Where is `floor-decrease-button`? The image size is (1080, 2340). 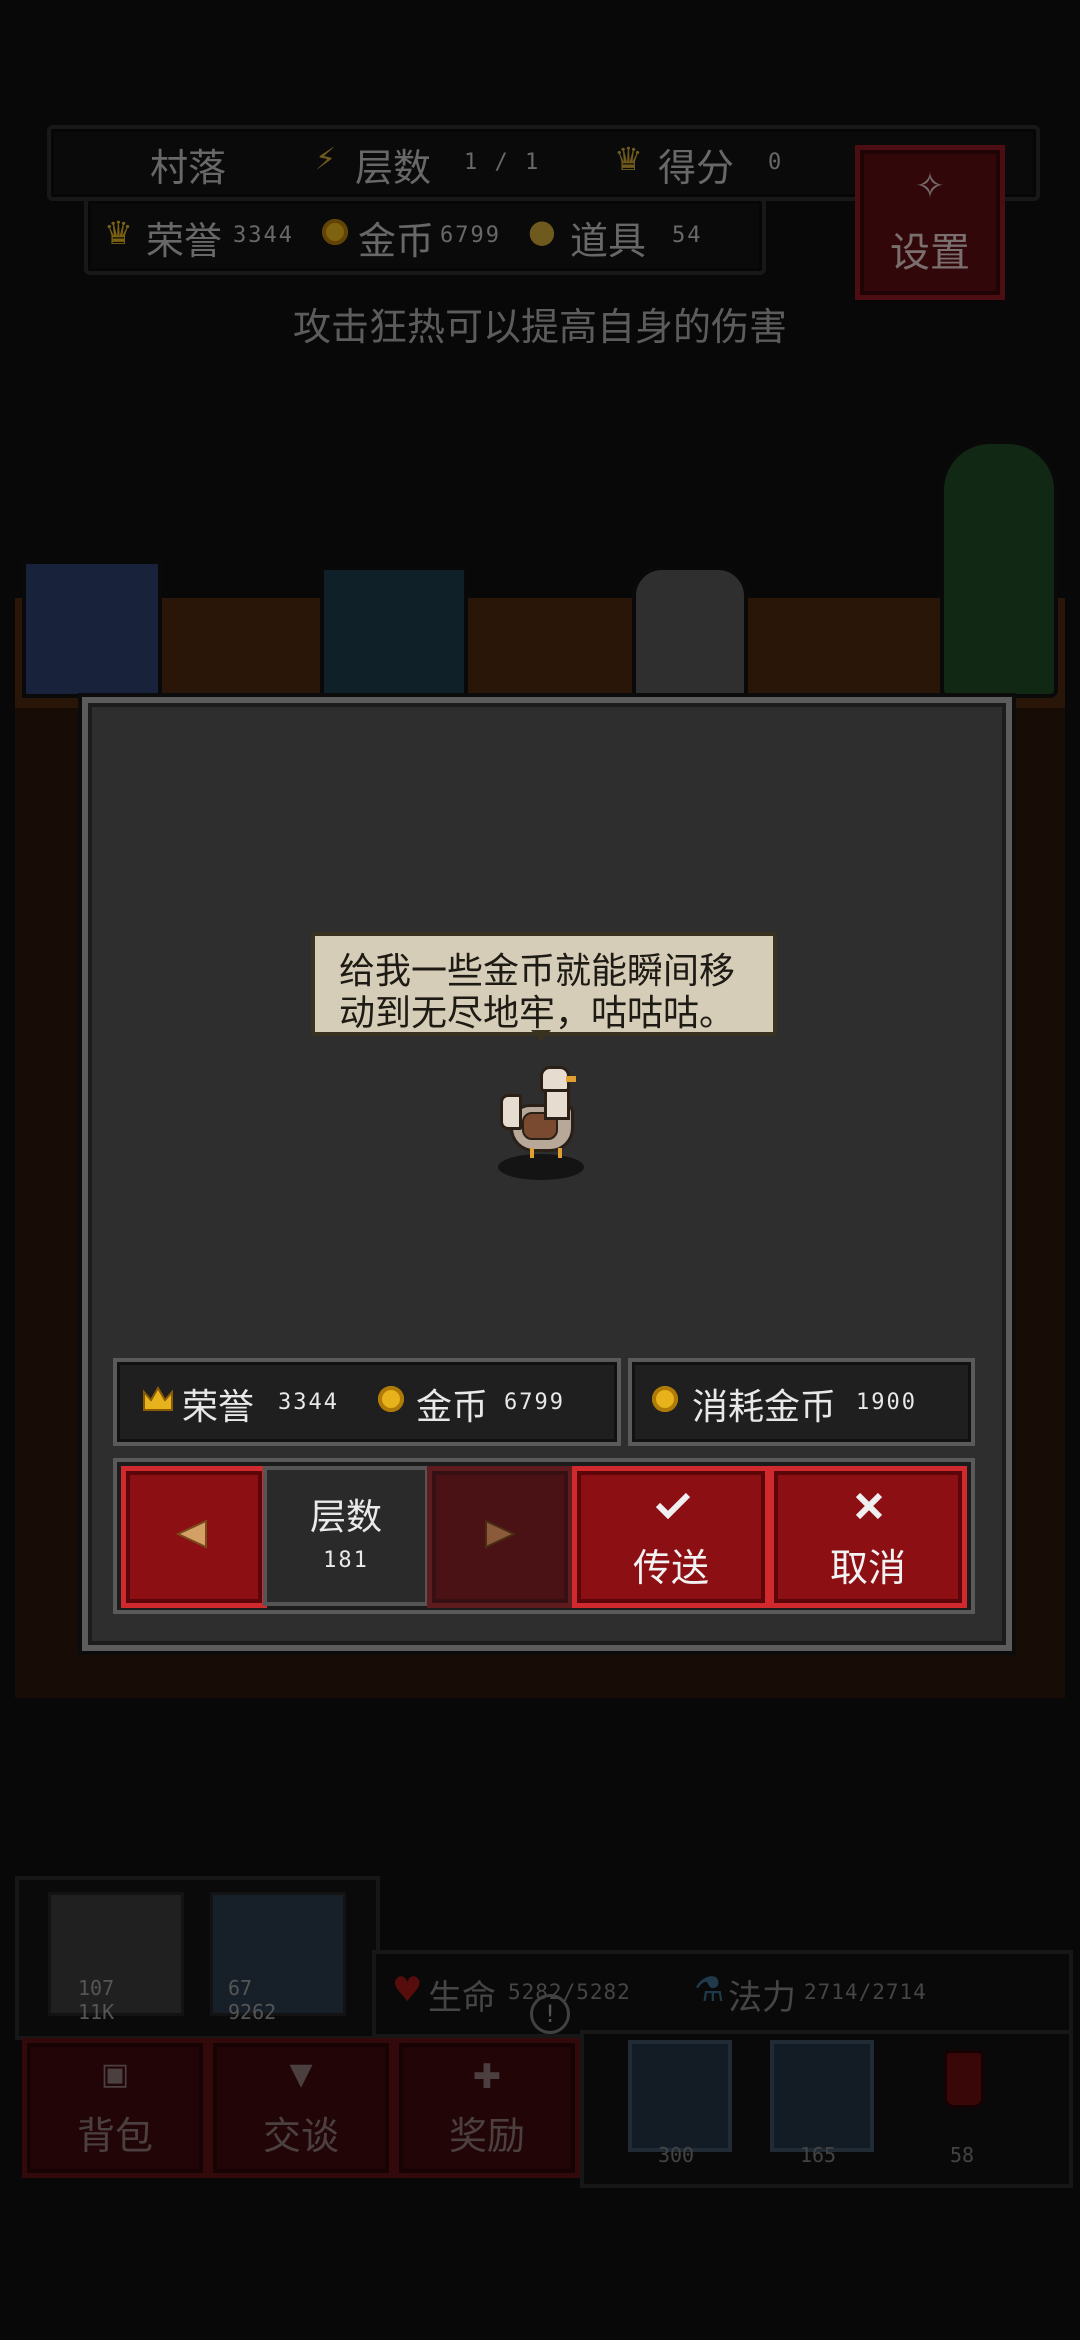 floor-decrease-button is located at coordinates (194, 1537).